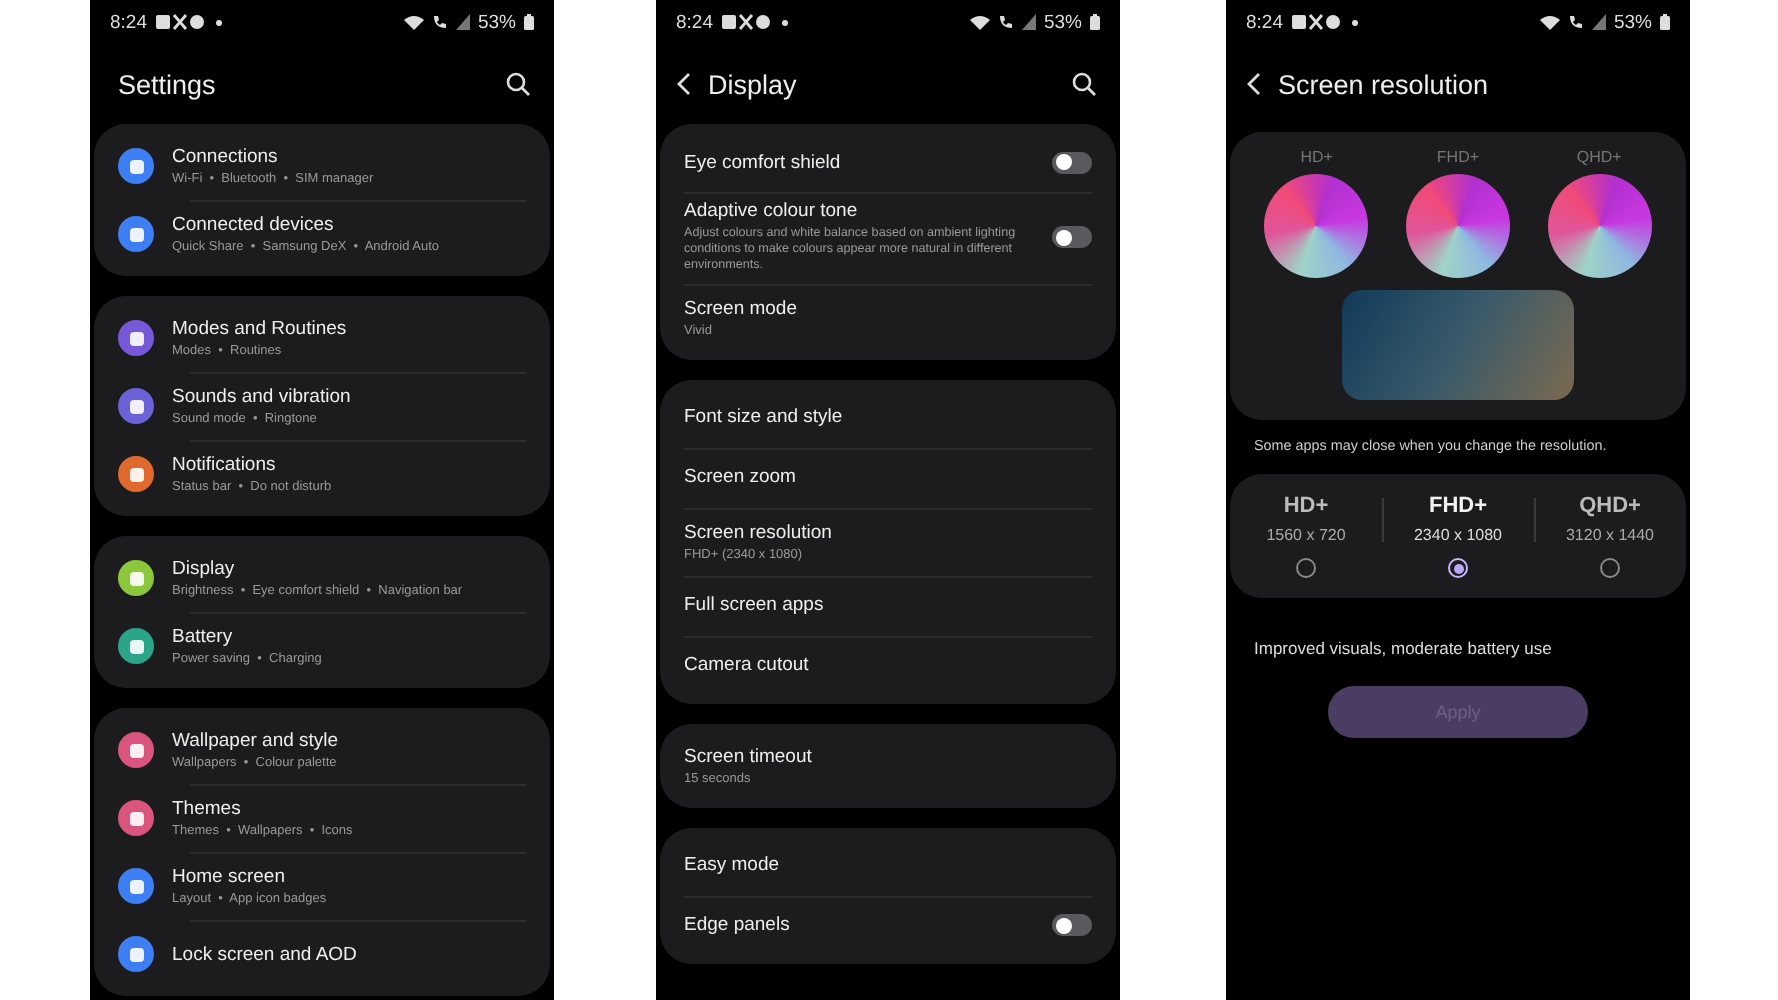  What do you see at coordinates (888, 477) in the screenshot?
I see `settings-item: Screen zoom` at bounding box center [888, 477].